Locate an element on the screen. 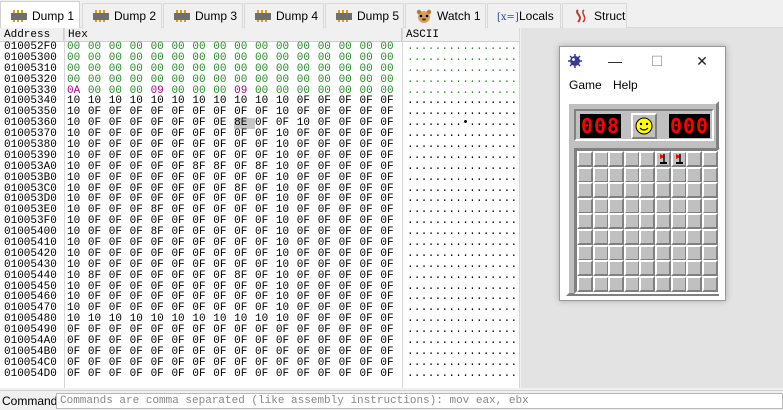 This screenshot has width=783, height=410. tab-locals: [x=] Locals is located at coordinates (524, 15).